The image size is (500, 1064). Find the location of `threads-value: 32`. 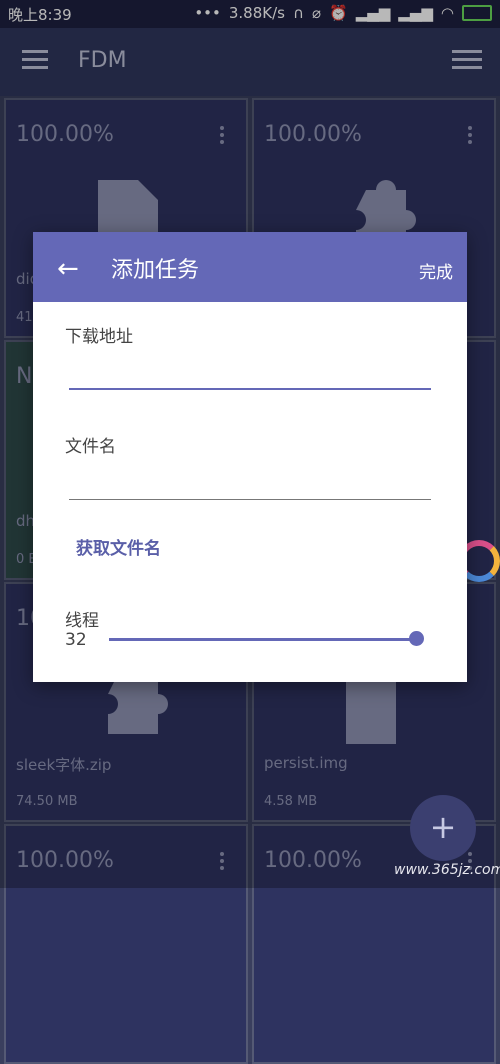

threads-value: 32 is located at coordinates (76, 640).